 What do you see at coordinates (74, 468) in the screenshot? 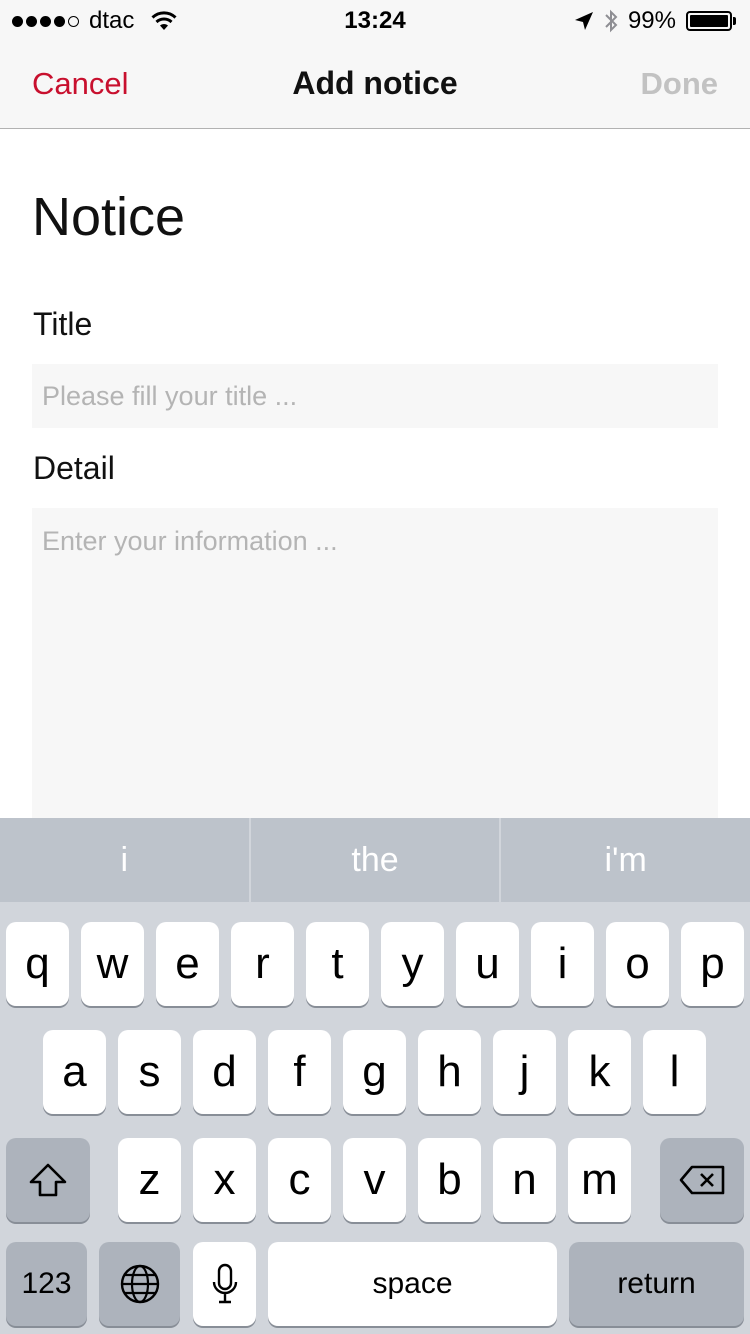
I see `detail-label: Detail` at bounding box center [74, 468].